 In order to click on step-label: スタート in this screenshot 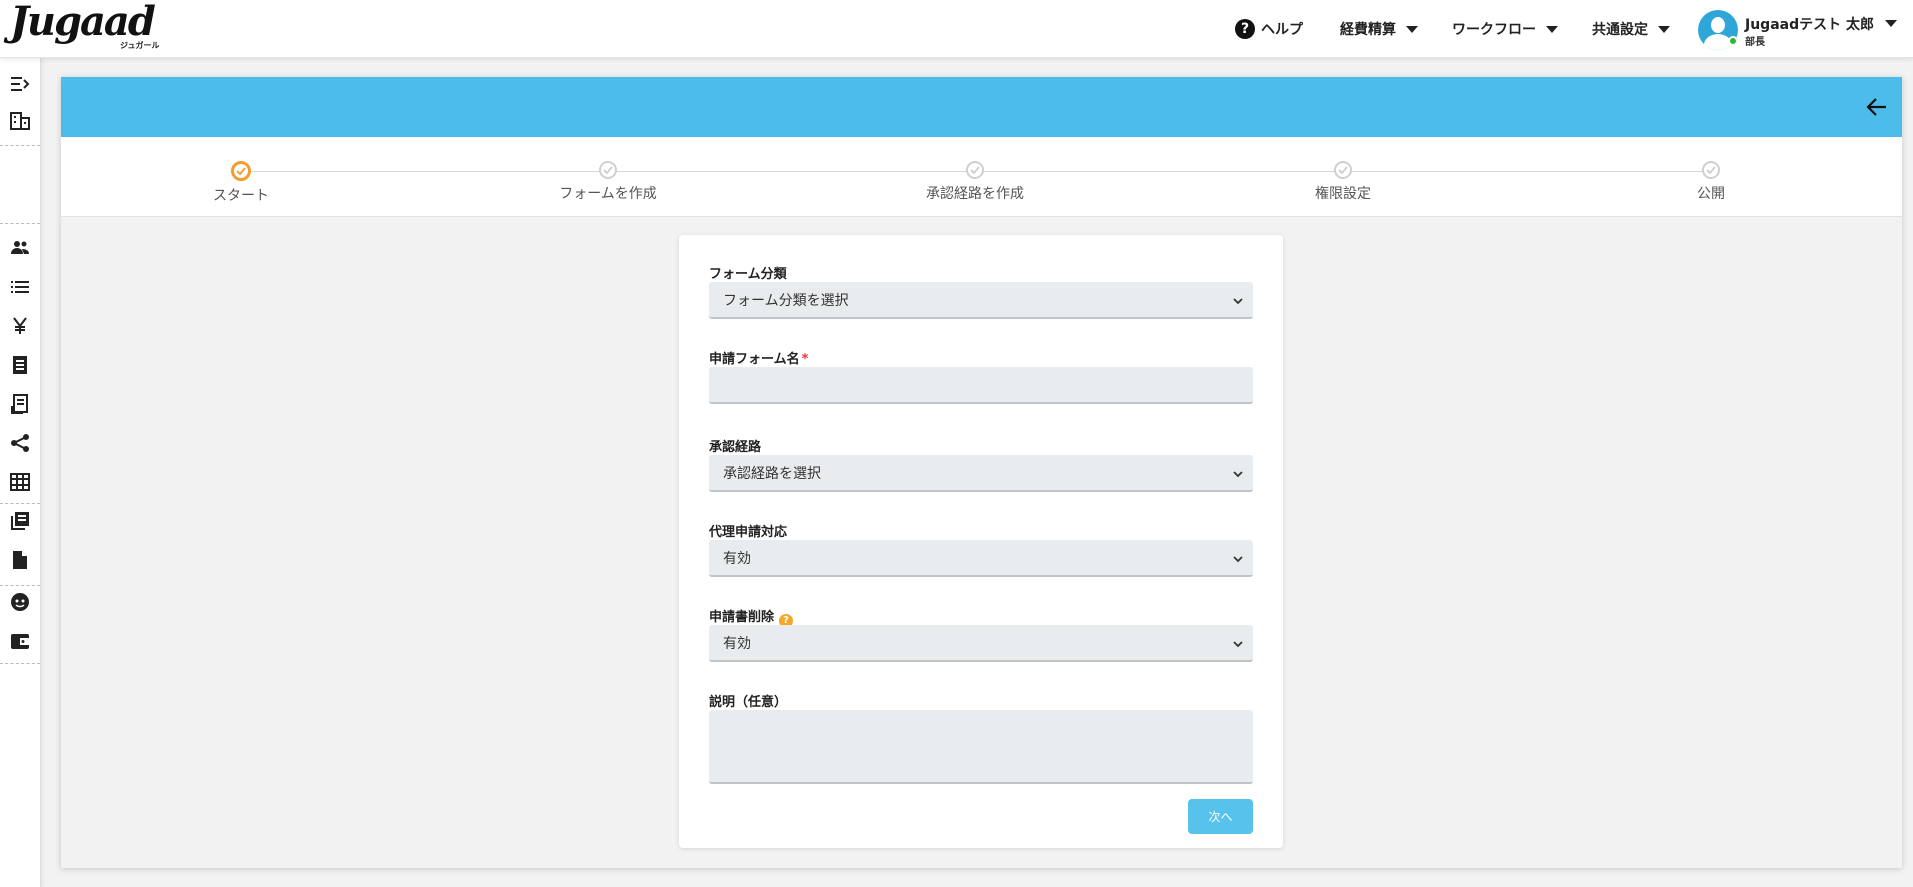, I will do `click(241, 196)`.